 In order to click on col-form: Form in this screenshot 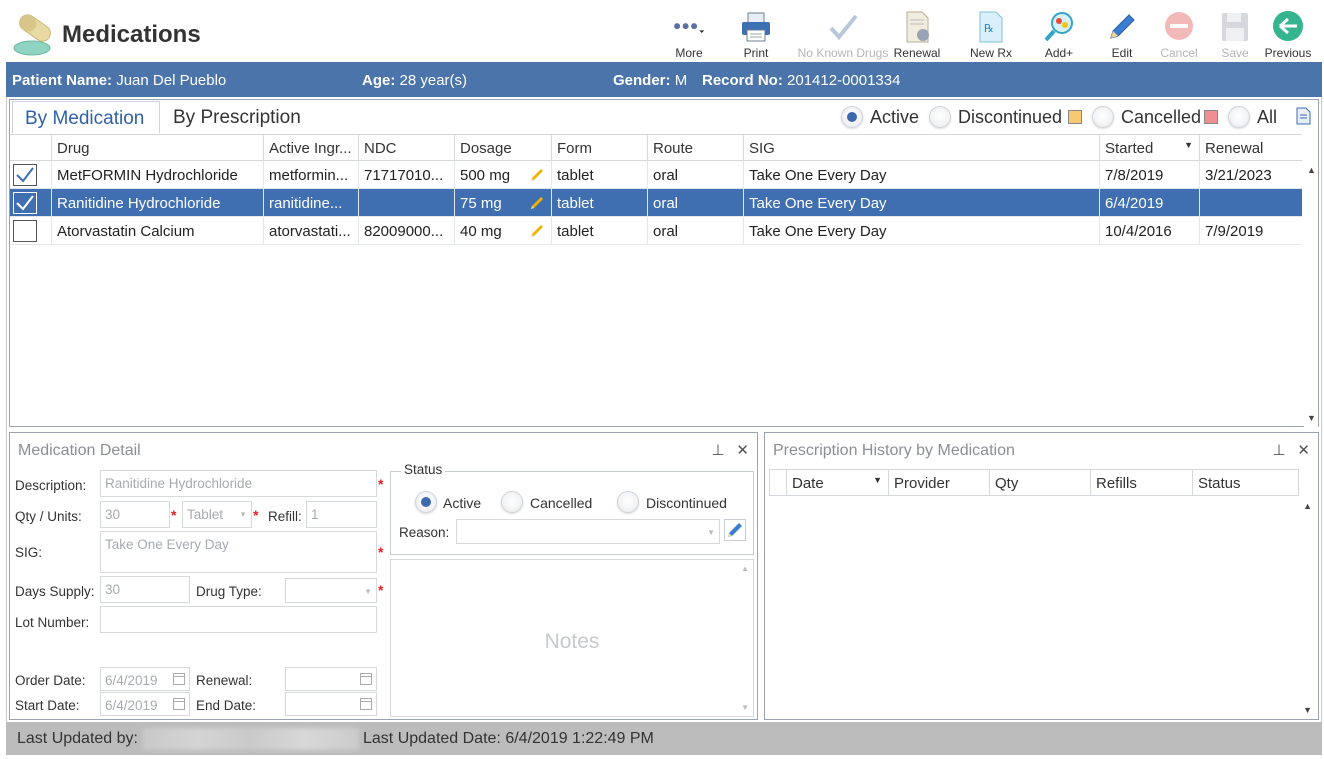, I will do `click(599, 148)`.